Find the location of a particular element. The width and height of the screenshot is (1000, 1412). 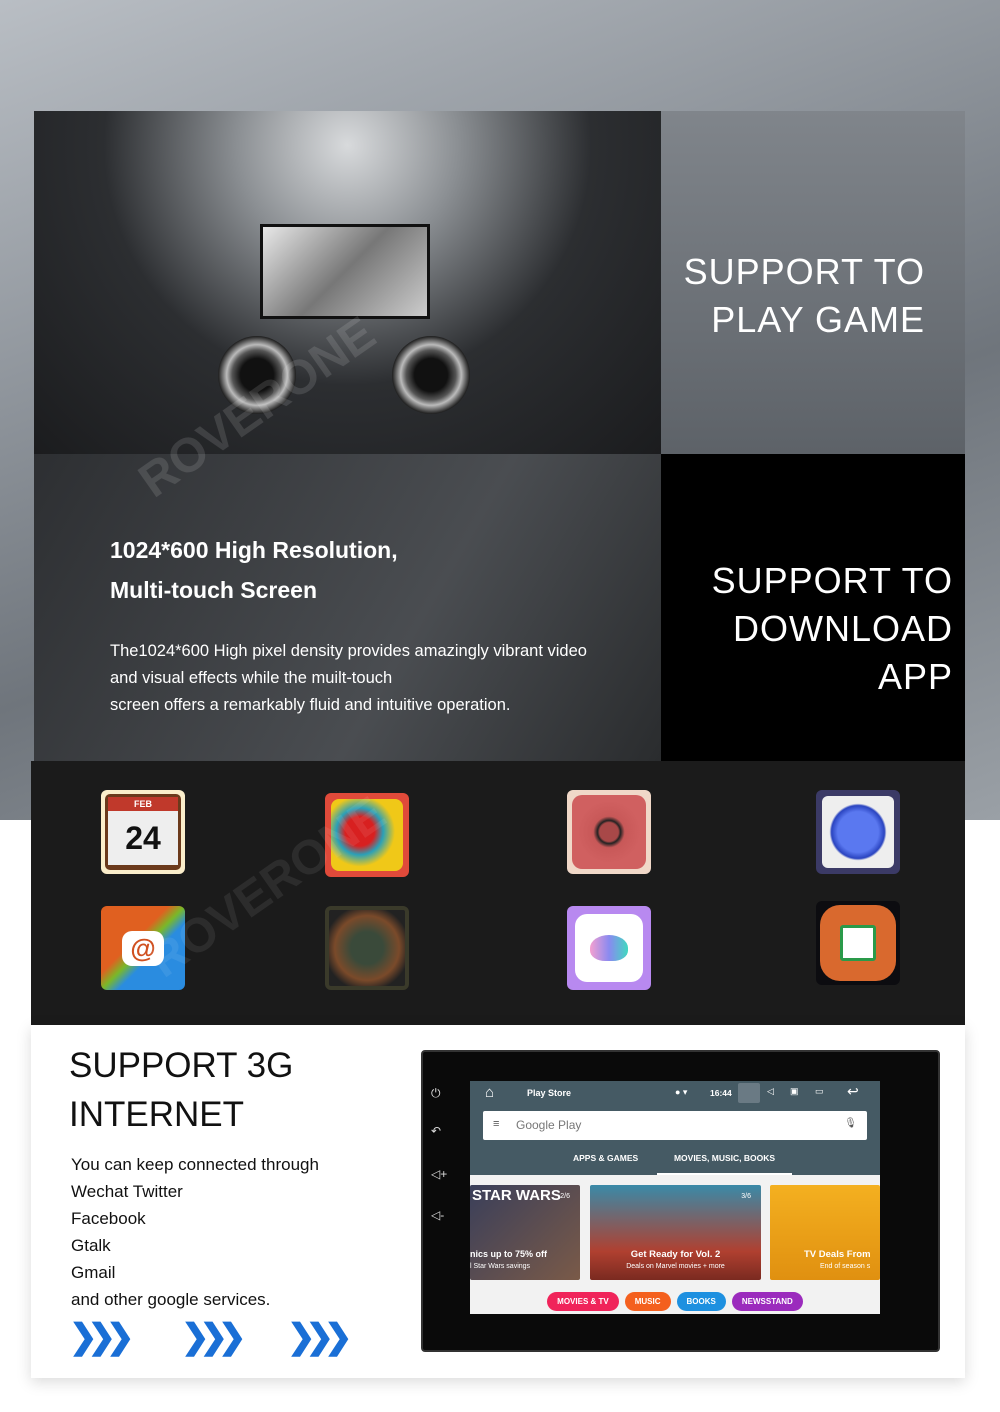

card-title: Get Ready for Vol. 2 is located at coordinates (675, 1254).